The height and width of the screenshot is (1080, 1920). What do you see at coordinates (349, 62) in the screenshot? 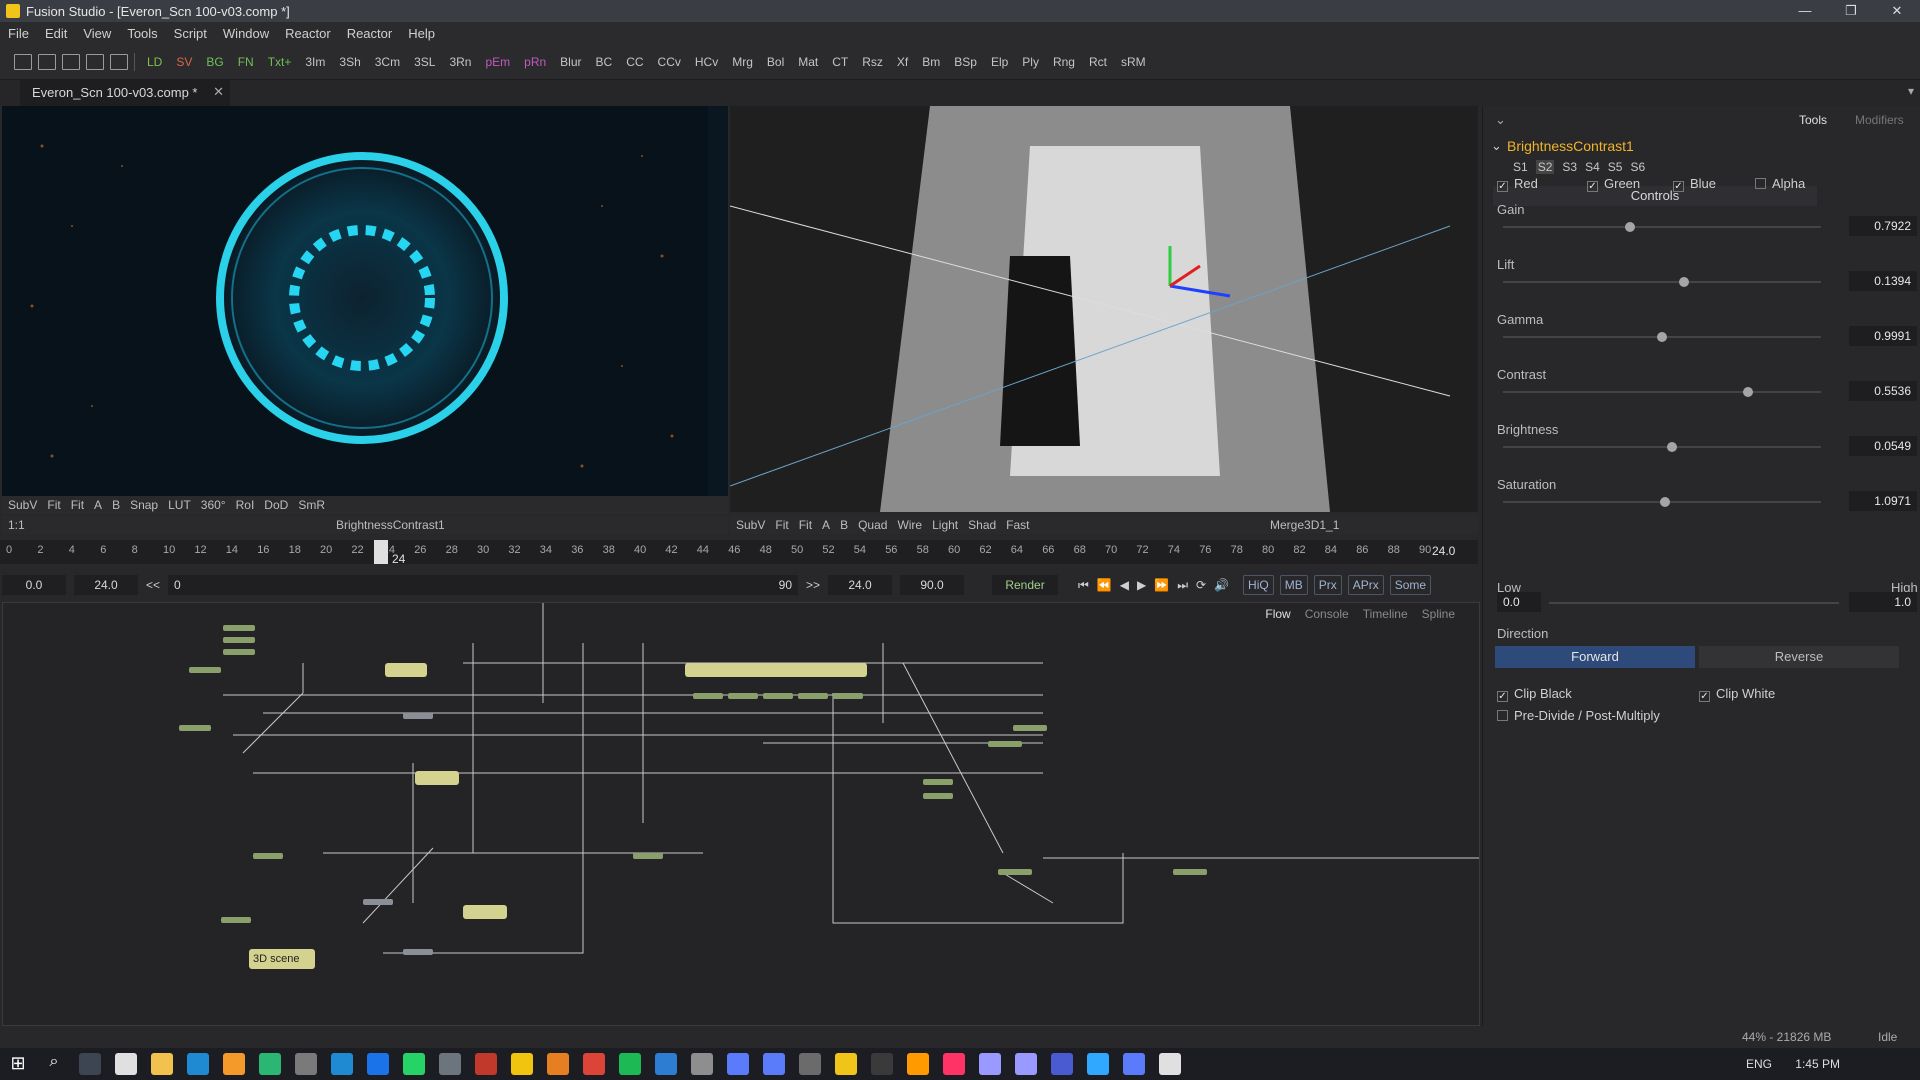
I see `tool-button-3sh: 3Sh` at bounding box center [349, 62].